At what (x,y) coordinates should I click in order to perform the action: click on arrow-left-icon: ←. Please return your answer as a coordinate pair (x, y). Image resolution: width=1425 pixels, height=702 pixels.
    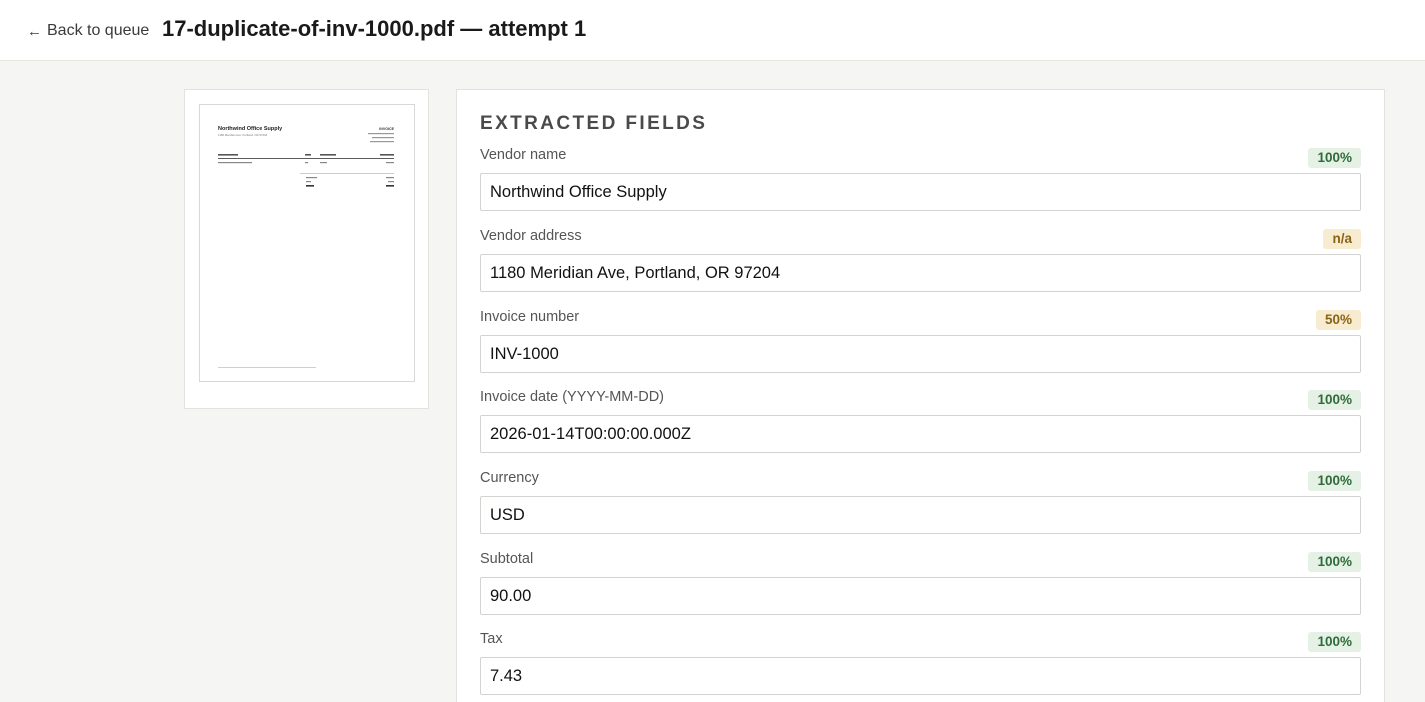
    Looking at the image, I should click on (34, 31).